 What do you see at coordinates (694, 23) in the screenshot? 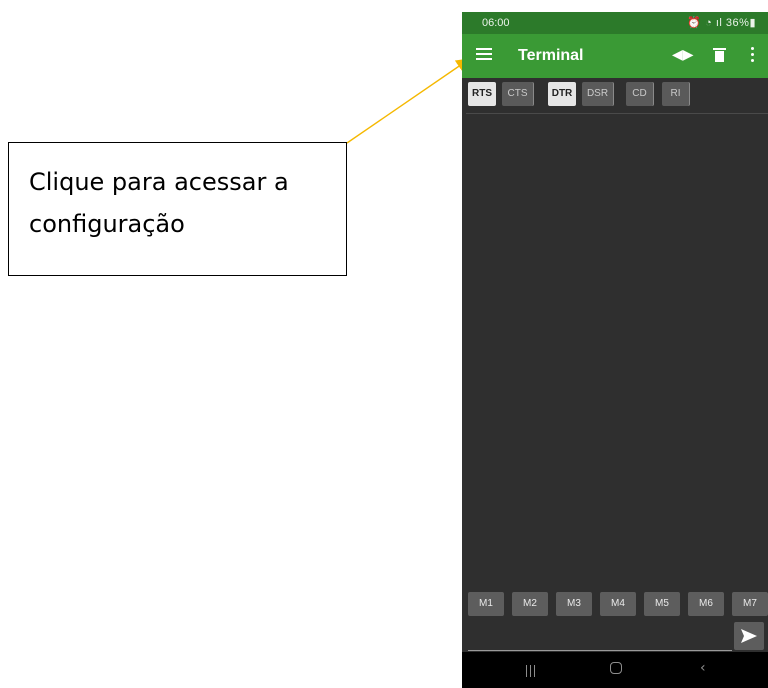
I see `alarm-icon: ⏰` at bounding box center [694, 23].